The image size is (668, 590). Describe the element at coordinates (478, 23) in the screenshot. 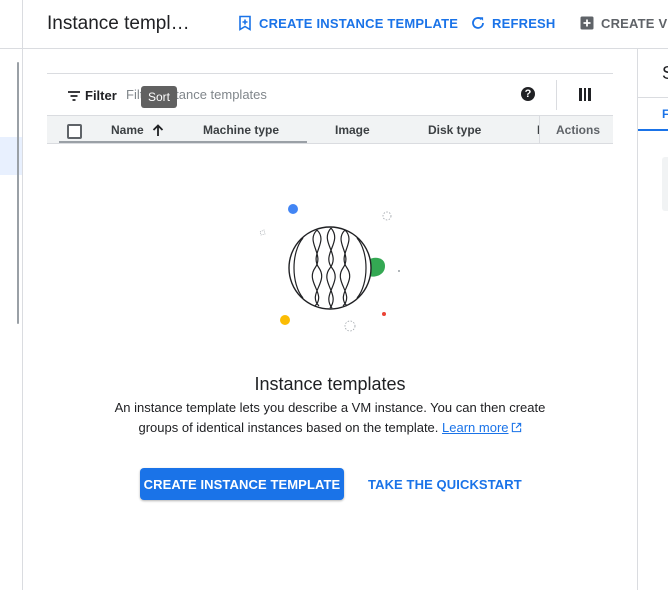

I see `refresh-icon` at that location.